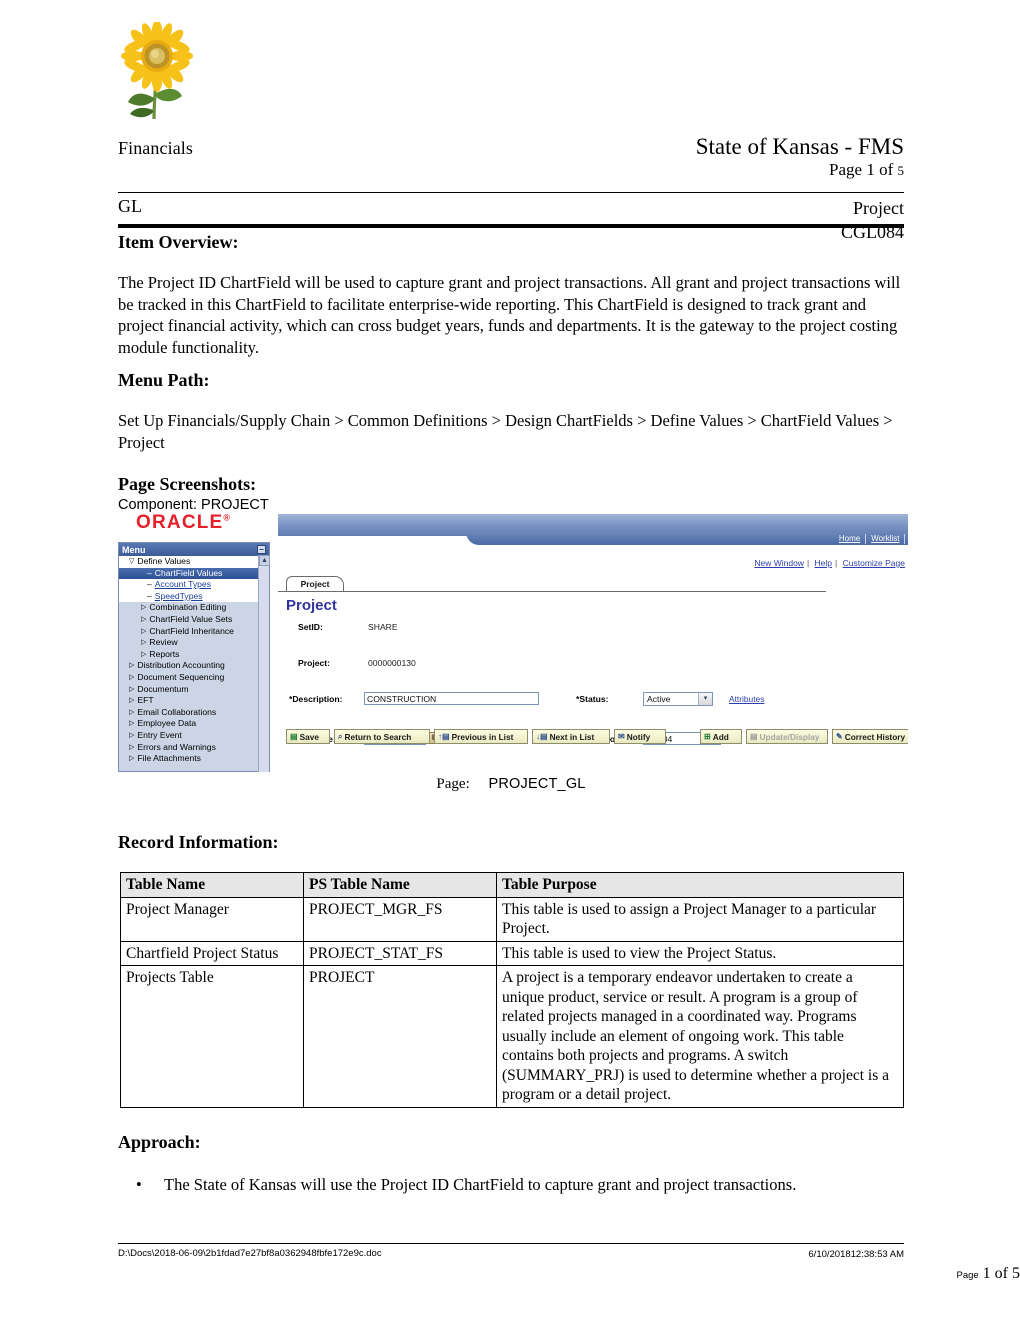 This screenshot has width=1020, height=1320. What do you see at coordinates (627, 1274) in the screenshot?
I see `footer-page-indicator: Page 1 of 5` at bounding box center [627, 1274].